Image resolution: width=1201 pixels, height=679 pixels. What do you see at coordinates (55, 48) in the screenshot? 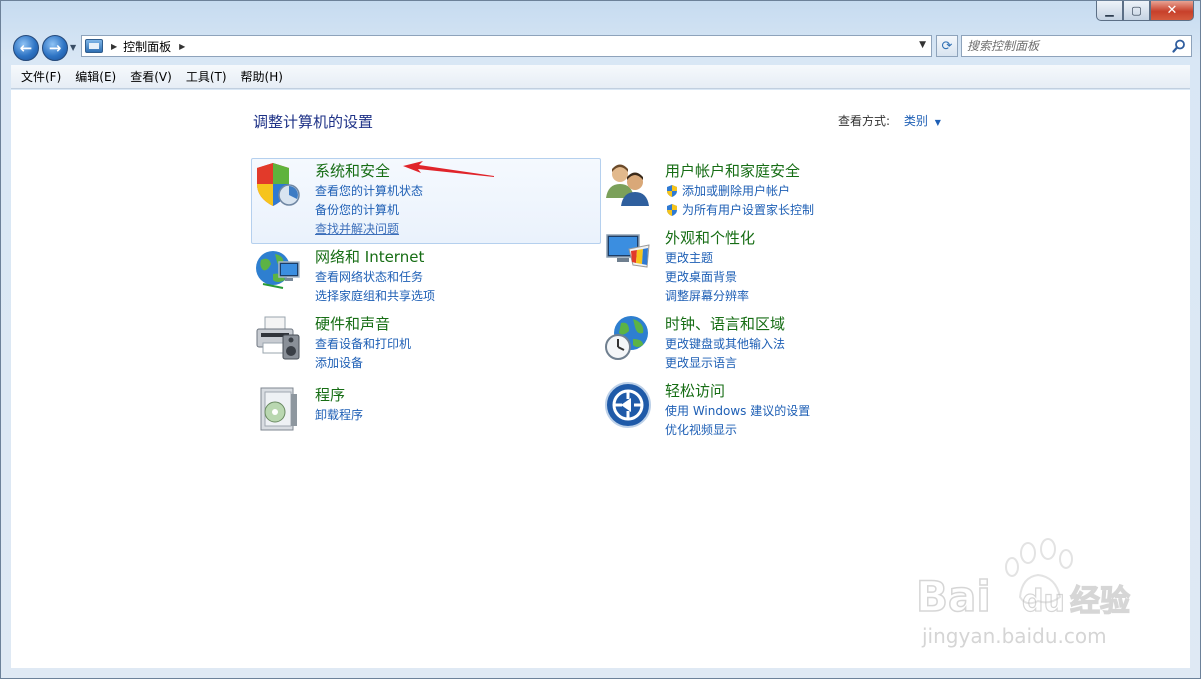
I see `forward-button: →` at bounding box center [55, 48].